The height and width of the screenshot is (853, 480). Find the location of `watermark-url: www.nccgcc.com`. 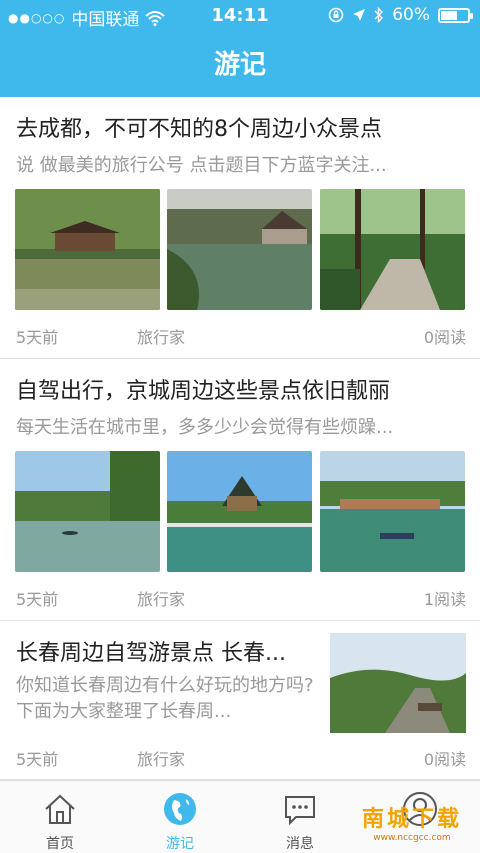

watermark-url: www.nccgcc.com is located at coordinates (412, 838).